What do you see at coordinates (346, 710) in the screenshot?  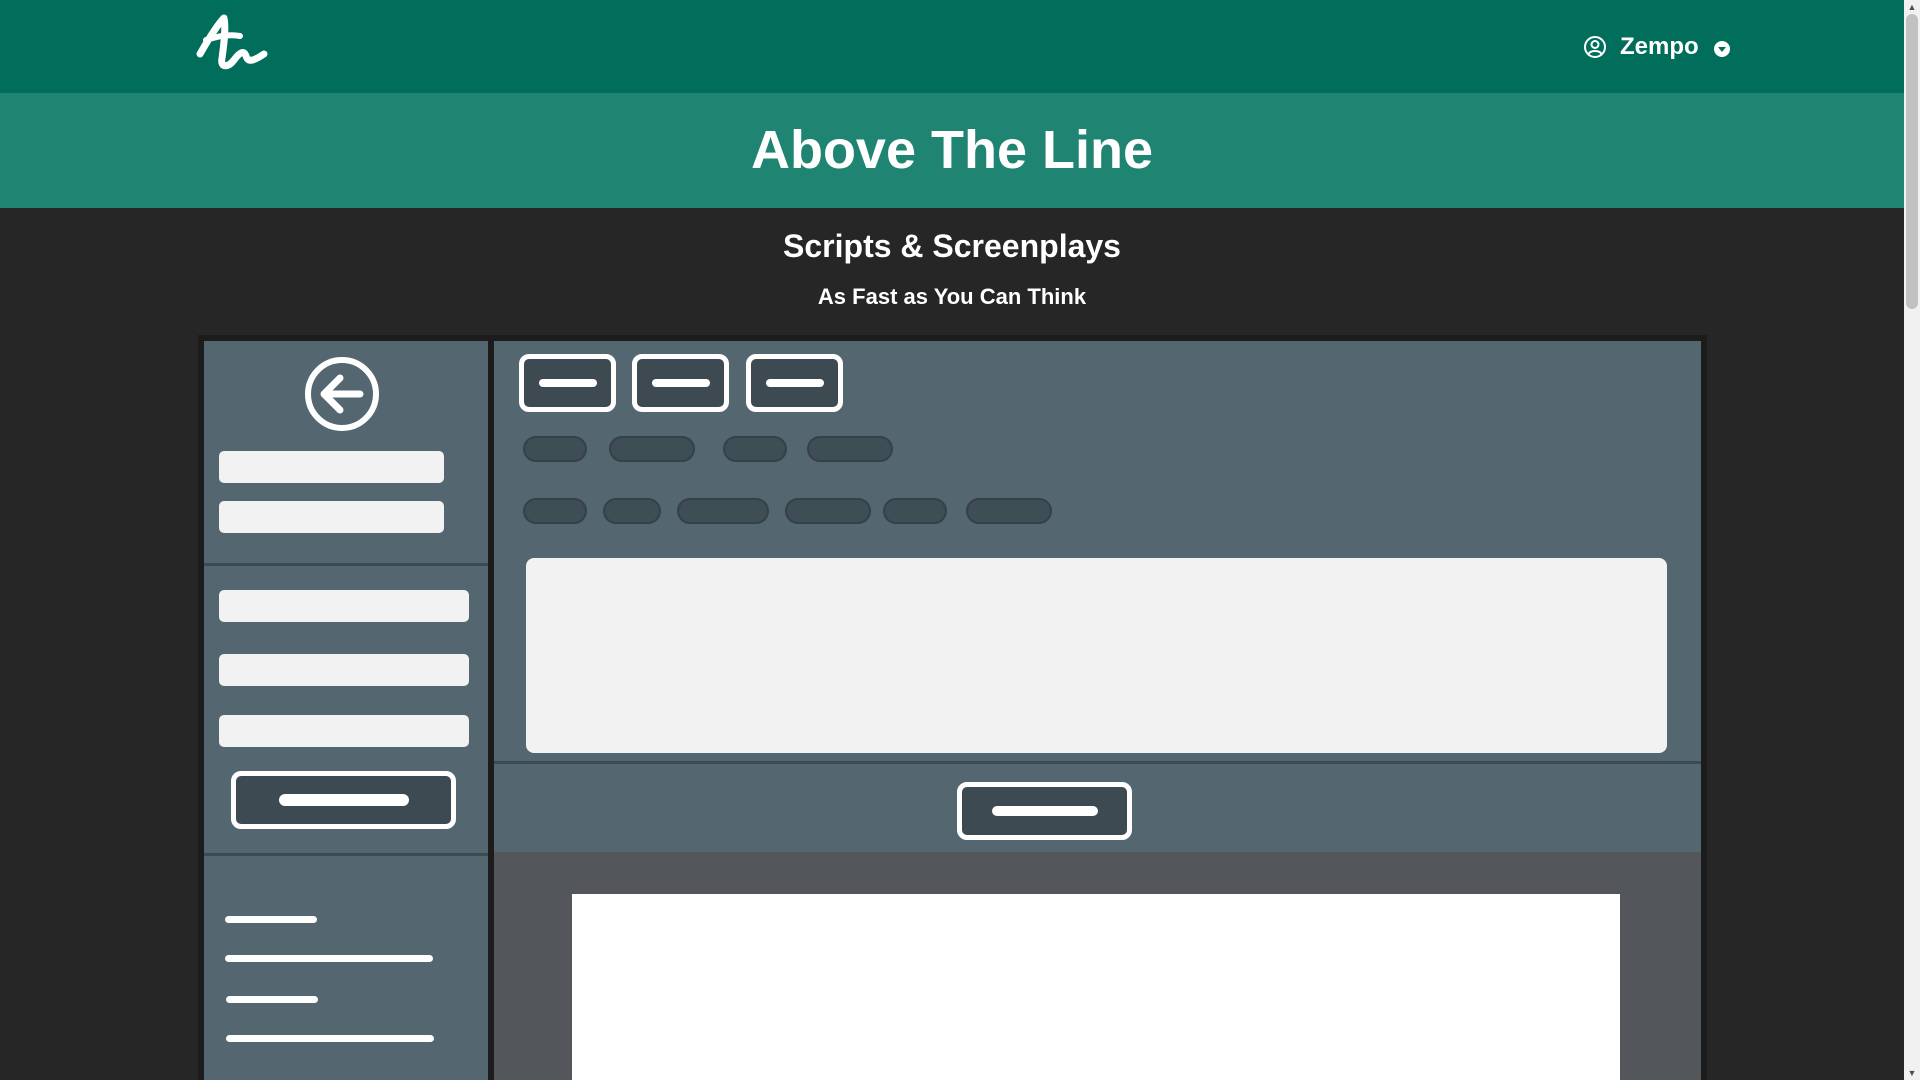 I see `mockup-sidebar` at bounding box center [346, 710].